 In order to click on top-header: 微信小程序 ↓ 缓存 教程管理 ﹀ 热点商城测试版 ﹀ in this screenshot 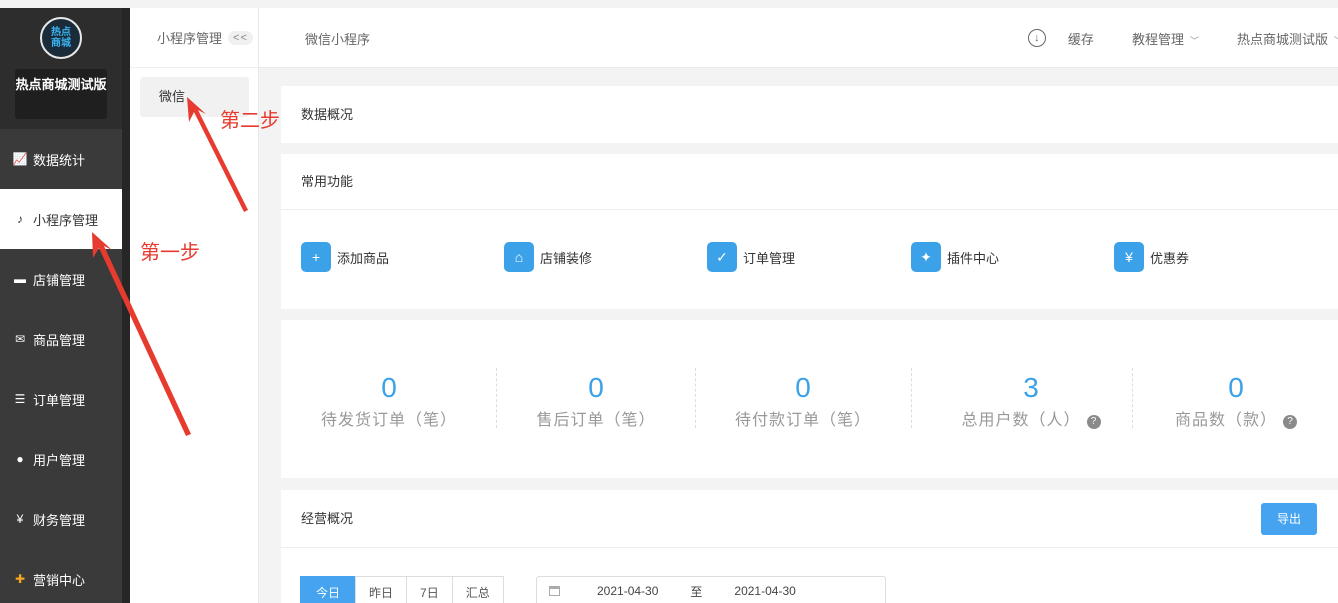, I will do `click(798, 38)`.